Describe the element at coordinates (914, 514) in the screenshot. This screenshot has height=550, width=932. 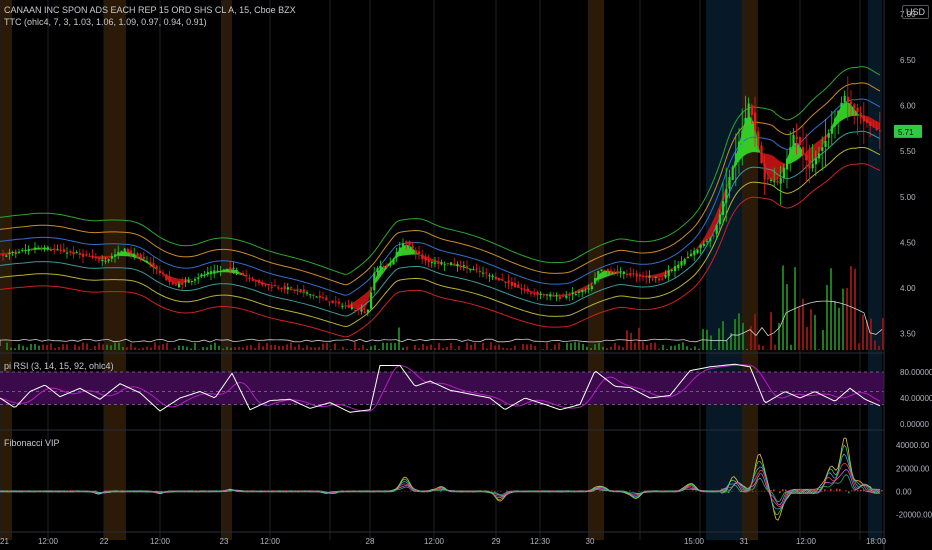
I see `fib-tick-label: -20000.00` at that location.